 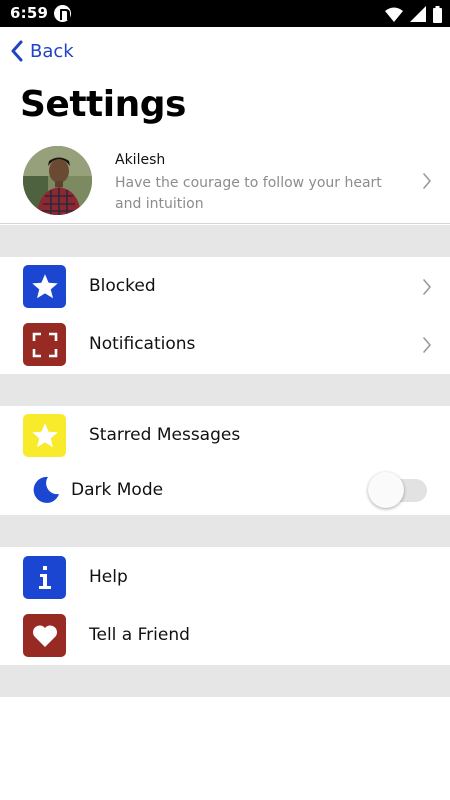 I want to click on info-icon, so click(x=44, y=577).